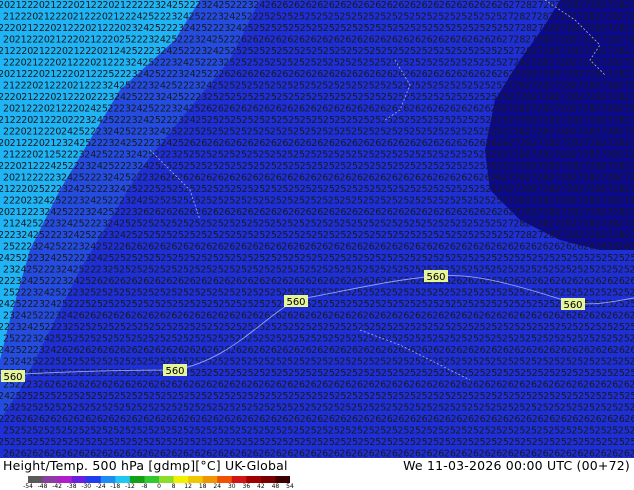 This screenshot has width=634, height=490. Describe the element at coordinates (28, 486) in the screenshot. I see `color-scale-tick: -54` at that location.